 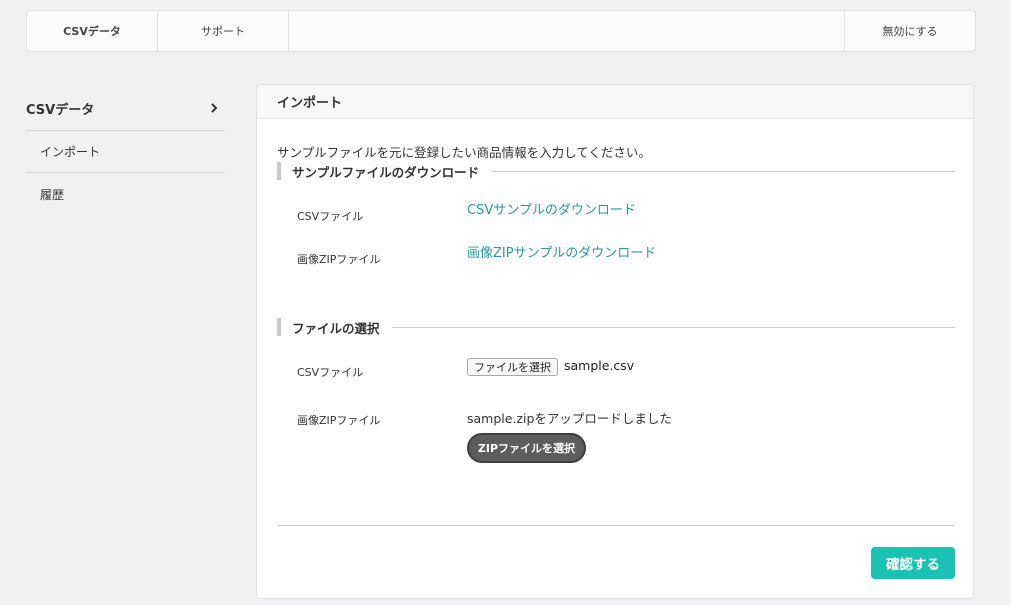 I want to click on sidebar: CSVデータ インポート 履歴, so click(x=125, y=150).